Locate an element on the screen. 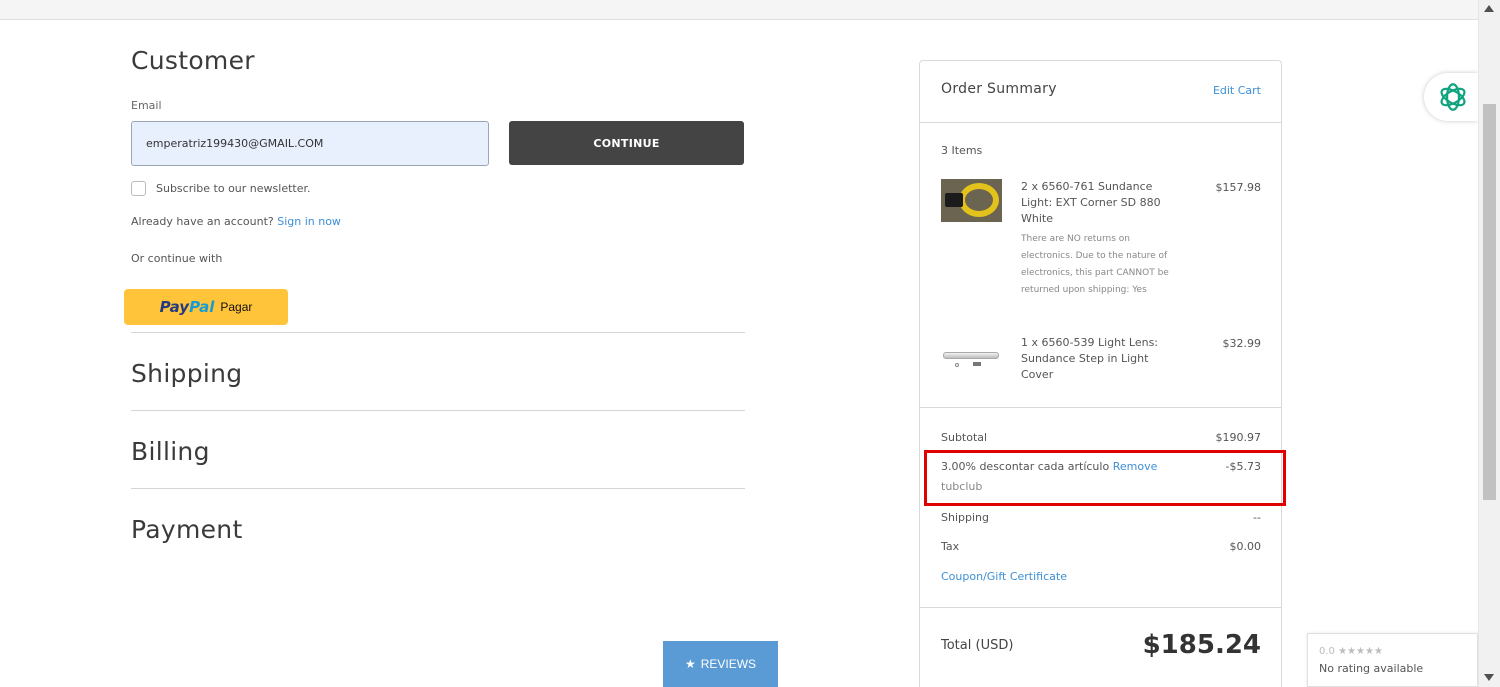  paypal-button: PayPal Pagar is located at coordinates (206, 307).